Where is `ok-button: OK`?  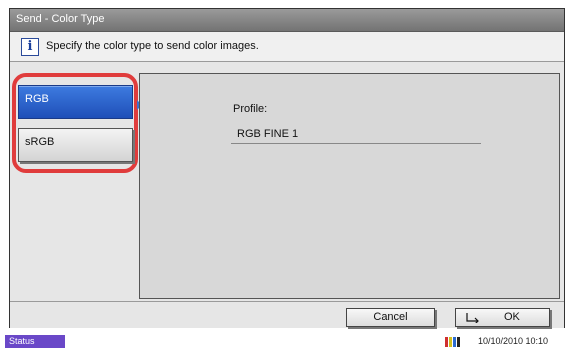 ok-button: OK is located at coordinates (502, 317).